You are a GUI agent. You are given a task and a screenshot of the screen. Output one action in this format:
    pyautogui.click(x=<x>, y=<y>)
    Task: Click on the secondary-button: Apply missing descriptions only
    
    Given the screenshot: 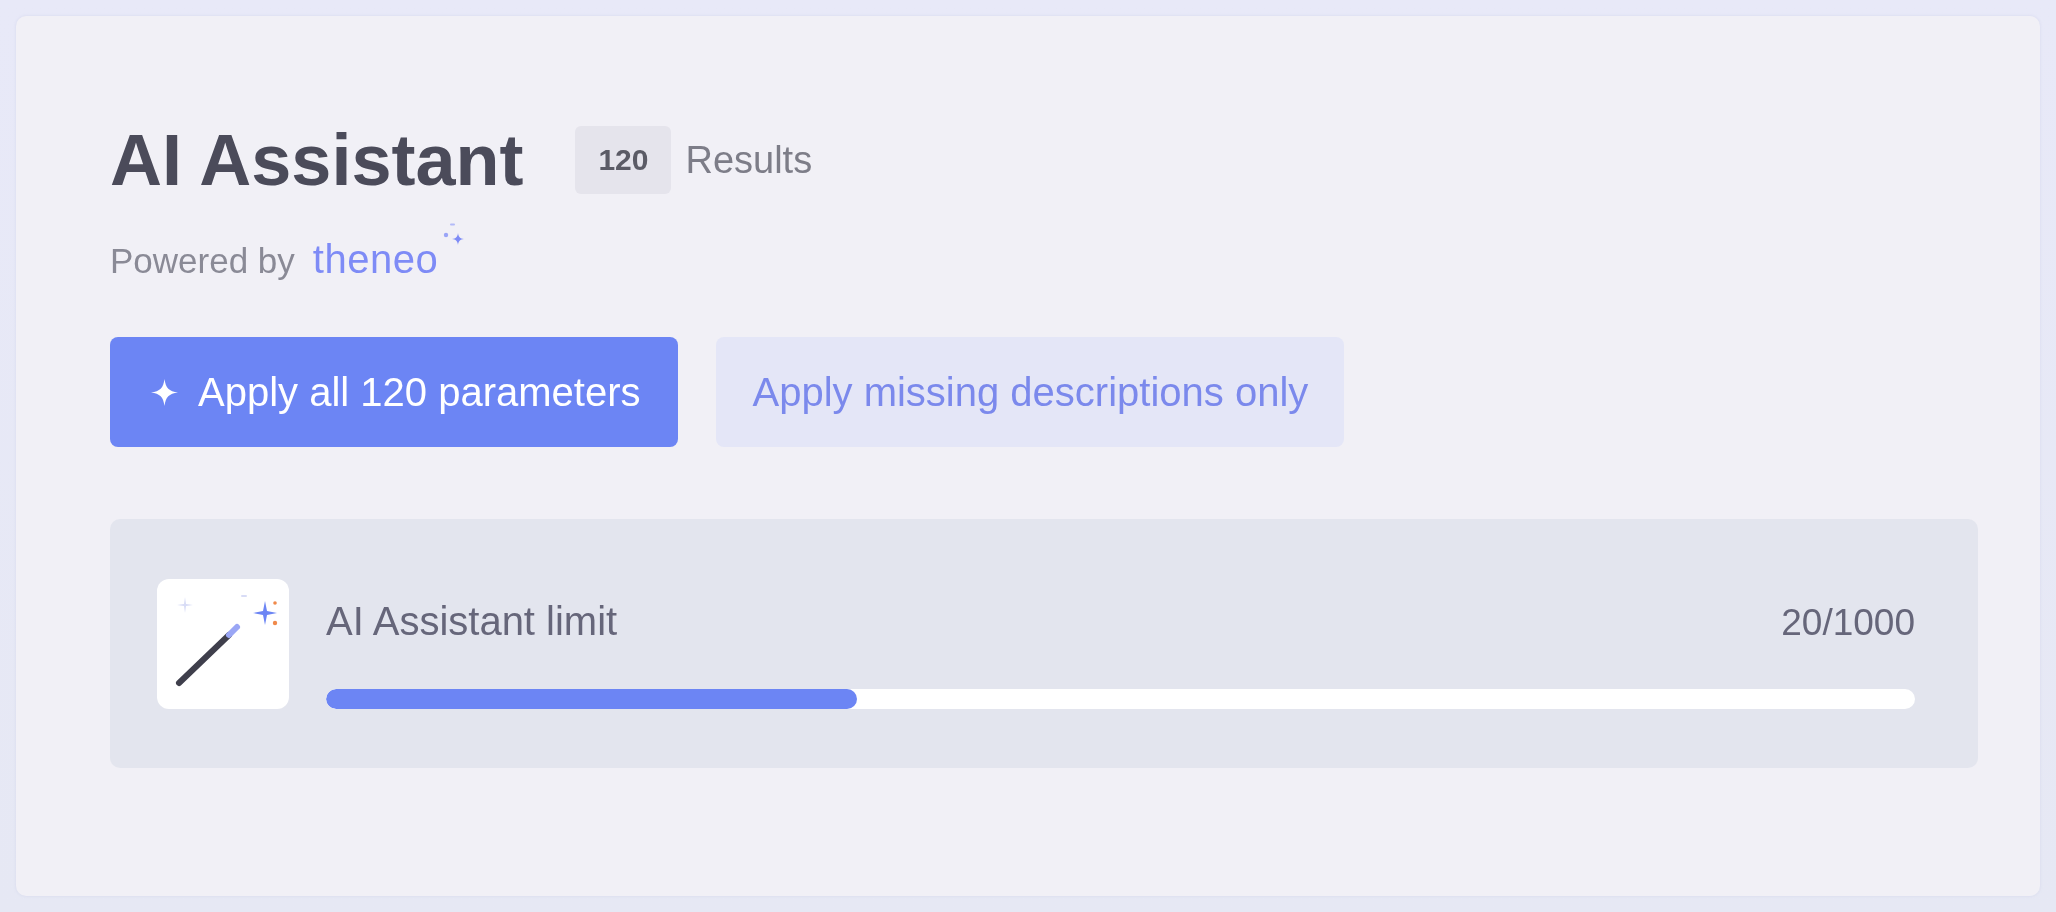 What is the action you would take?
    pyautogui.click(x=1030, y=392)
    